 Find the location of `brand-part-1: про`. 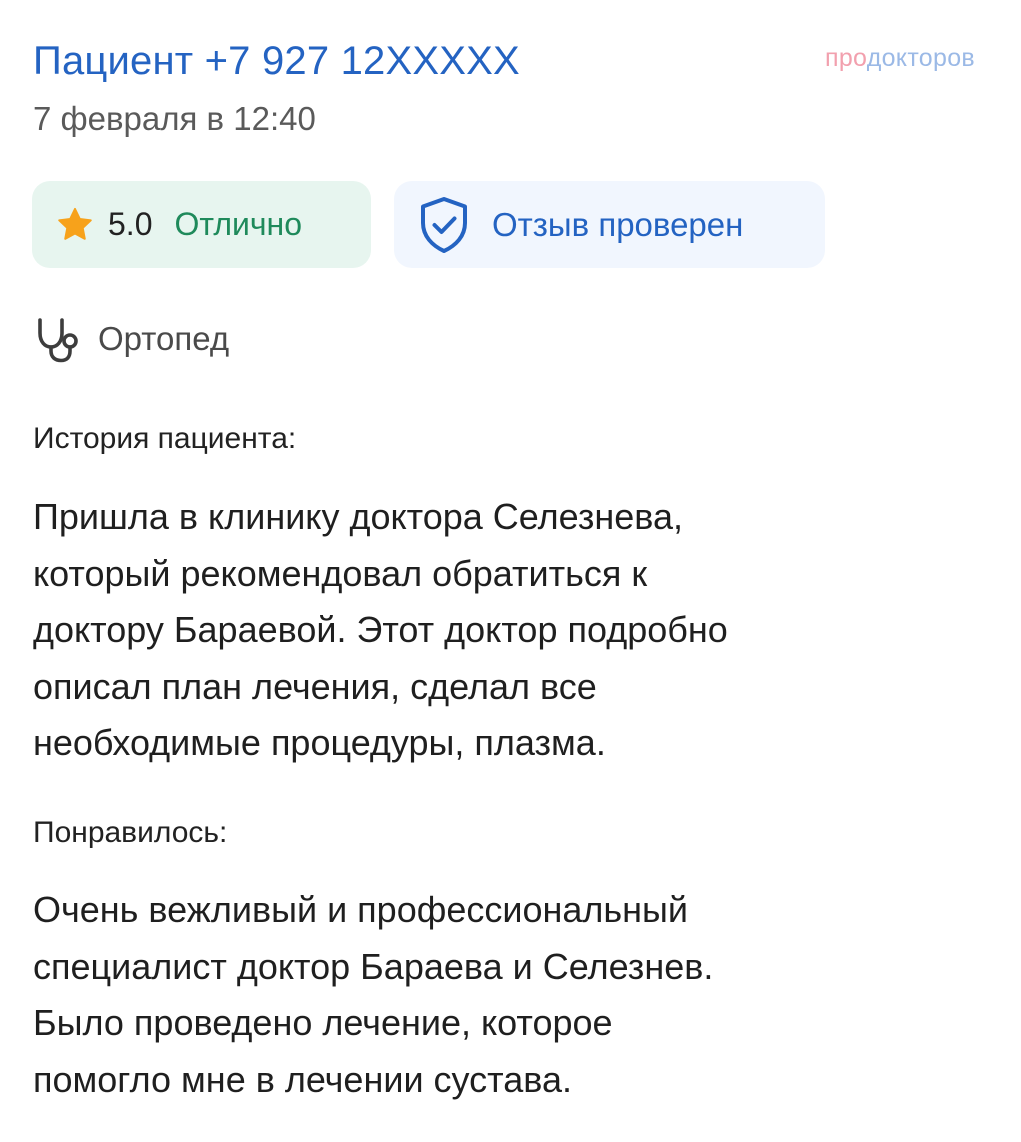

brand-part-1: про is located at coordinates (846, 58).